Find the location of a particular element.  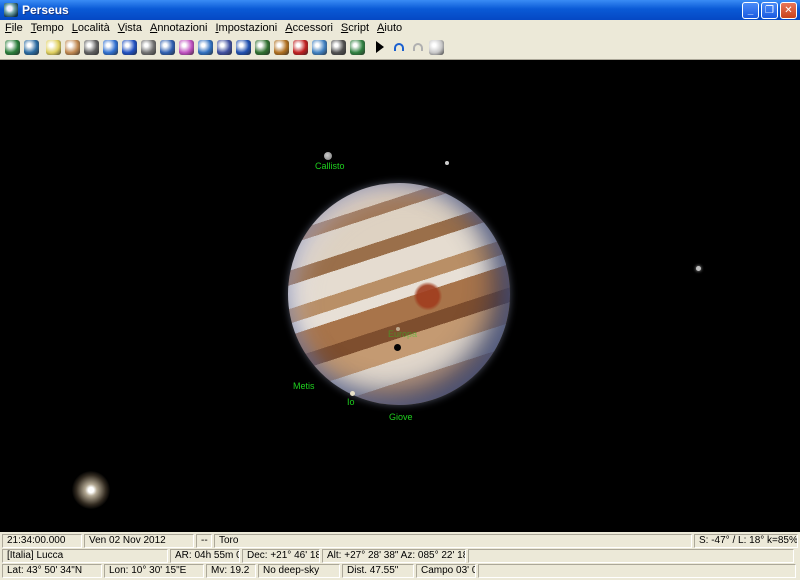

lock-target-button is located at coordinates (281, 47).